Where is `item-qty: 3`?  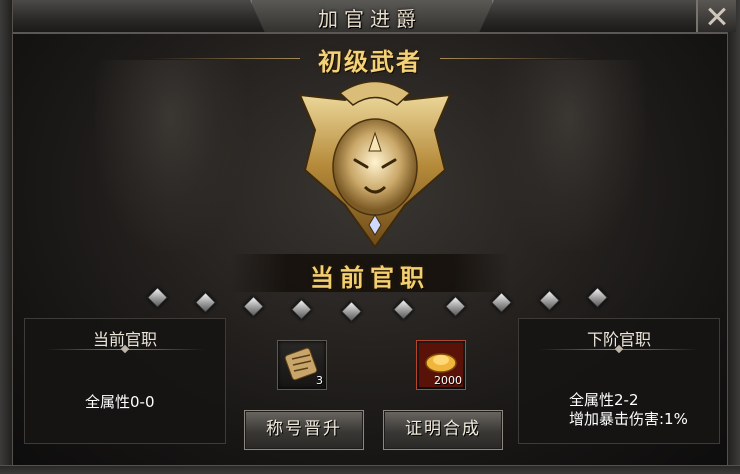
item-qty: 3 is located at coordinates (319, 380).